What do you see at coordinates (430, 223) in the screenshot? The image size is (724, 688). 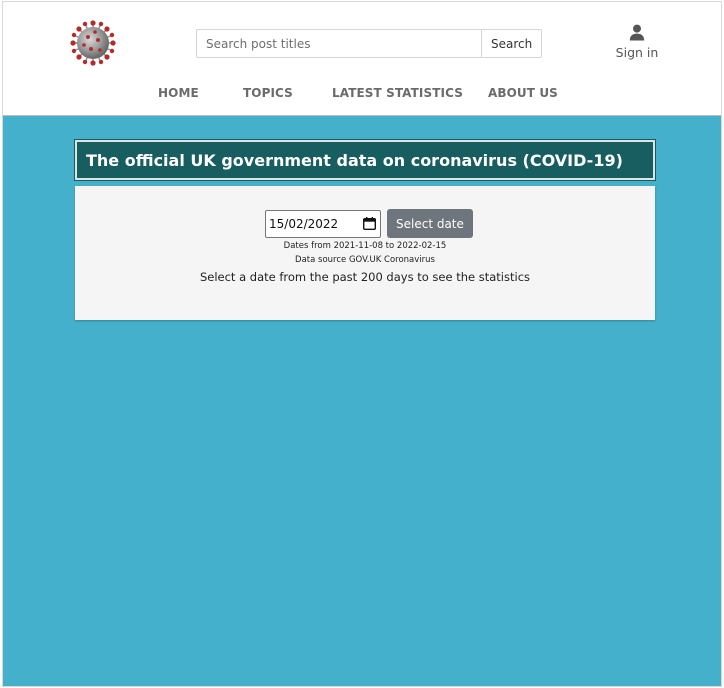 I see `select-date-button: Select date` at bounding box center [430, 223].